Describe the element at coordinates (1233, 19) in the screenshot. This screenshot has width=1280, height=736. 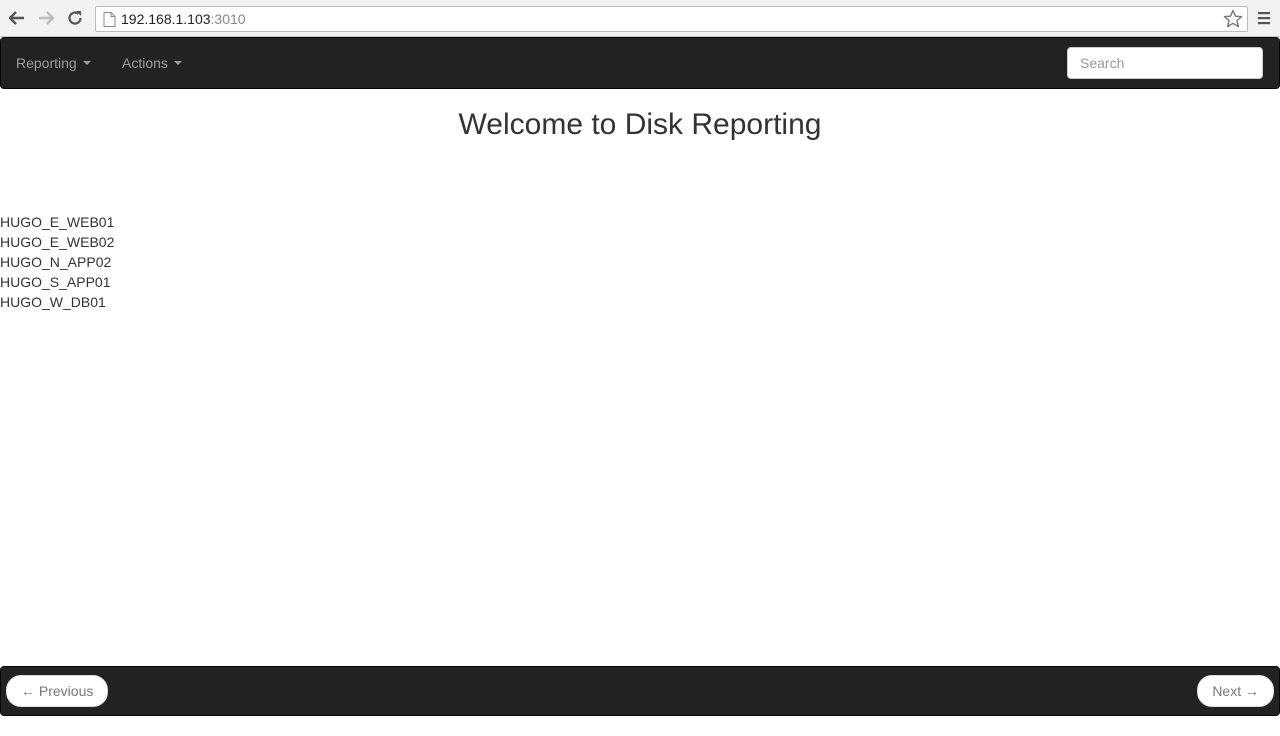
I see `bookmark-star-icon` at that location.